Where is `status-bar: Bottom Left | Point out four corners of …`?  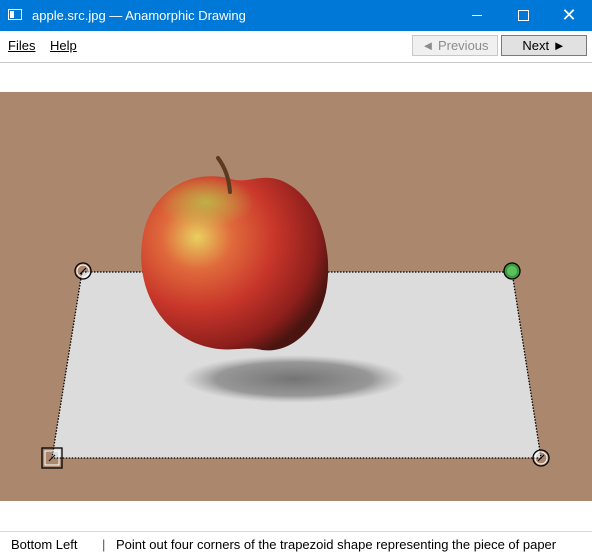 status-bar: Bottom Left | Point out four corners of … is located at coordinates (296, 543).